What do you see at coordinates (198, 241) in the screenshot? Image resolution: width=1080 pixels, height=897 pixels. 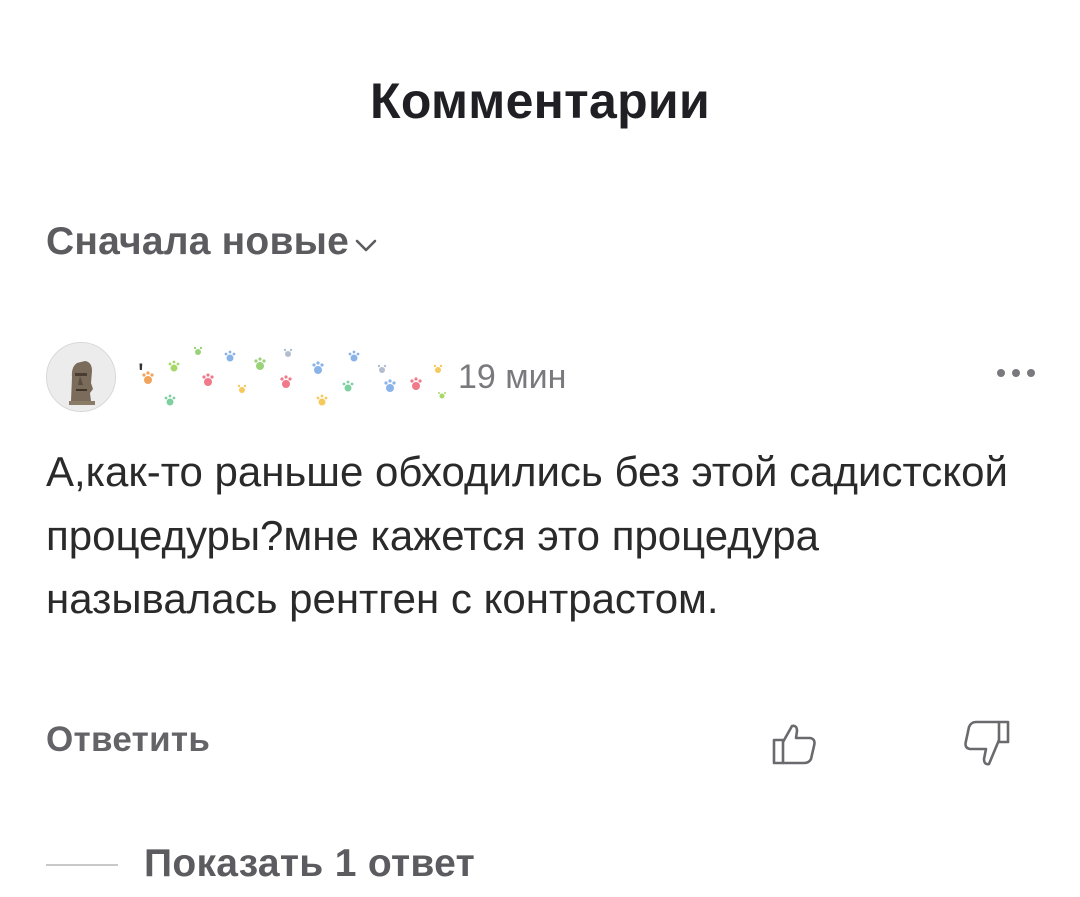 I see `sort-label: Сначала новые` at bounding box center [198, 241].